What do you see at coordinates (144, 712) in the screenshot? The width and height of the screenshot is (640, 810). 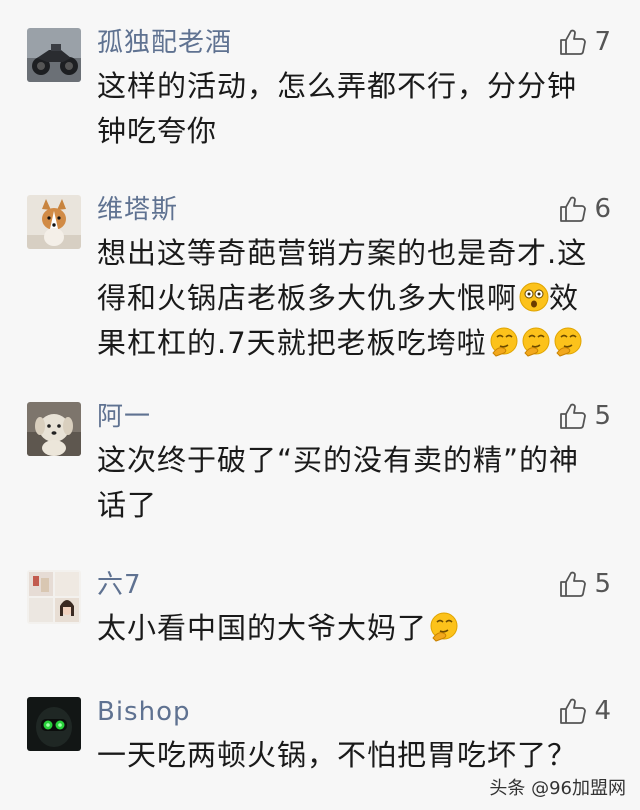 I see `comment-author: Bishop` at bounding box center [144, 712].